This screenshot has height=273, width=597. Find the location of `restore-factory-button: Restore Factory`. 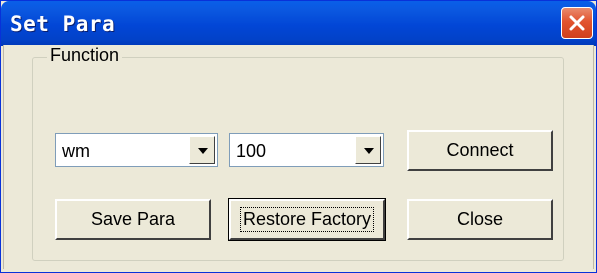

restore-factory-button: Restore Factory is located at coordinates (307, 219).